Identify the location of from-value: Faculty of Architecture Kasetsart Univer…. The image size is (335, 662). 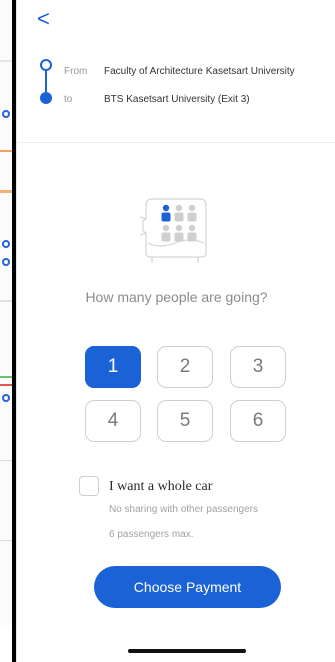
(199, 71).